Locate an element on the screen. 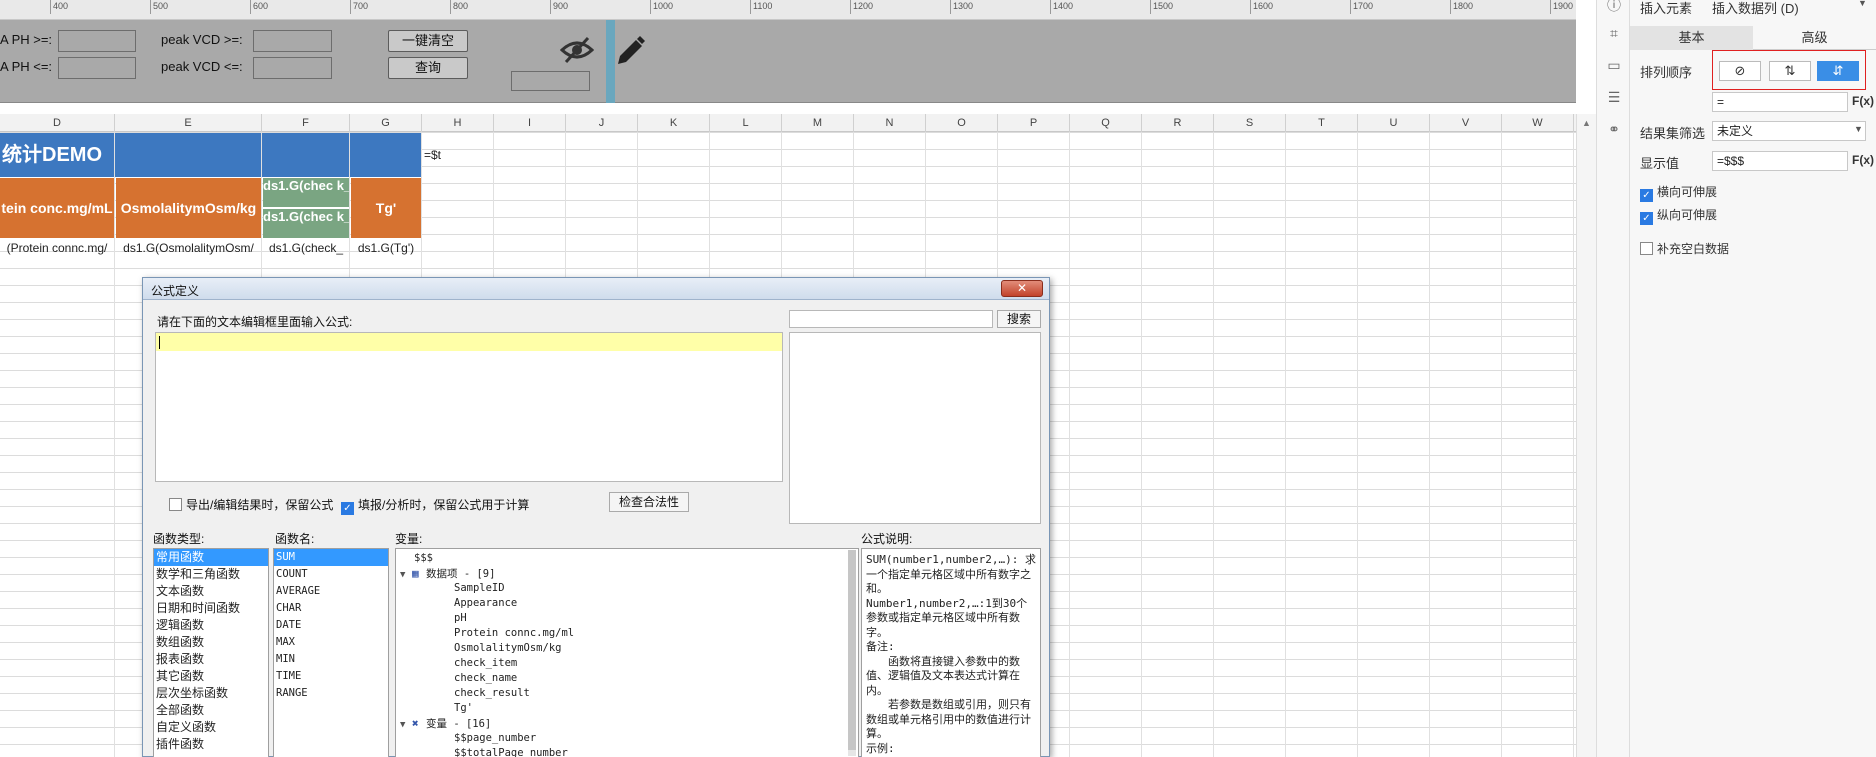 Image resolution: width=1876 pixels, height=757 pixels. search-button: 搜索 is located at coordinates (1019, 319).